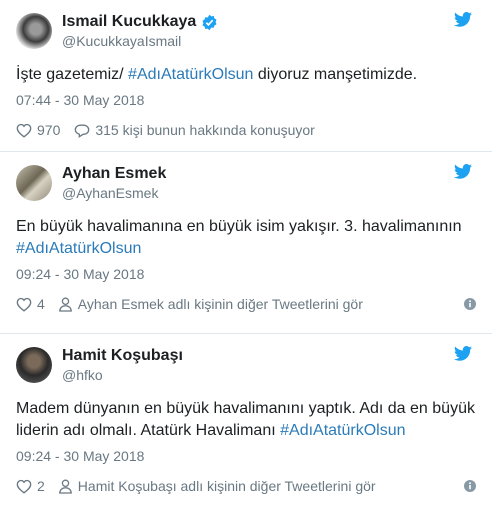 The image size is (492, 515). I want to click on author-name-row: Ismail Kucukkaya, so click(140, 22).